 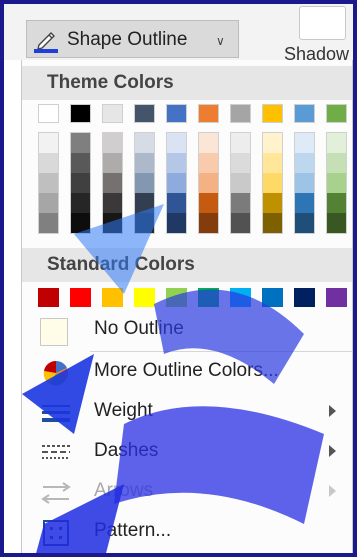 What do you see at coordinates (110, 82) in the screenshot?
I see `theme-colors-title: Theme Colors` at bounding box center [110, 82].